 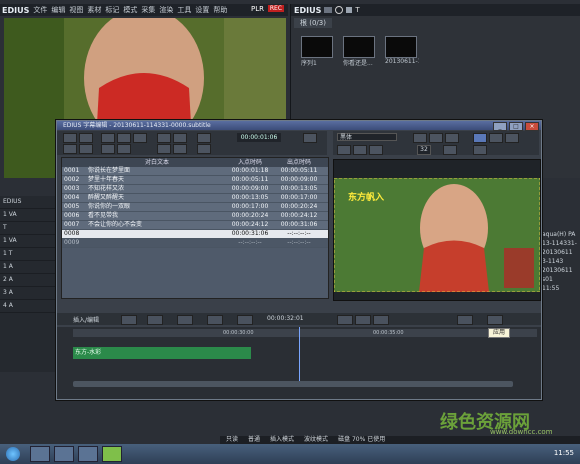 What do you see at coordinates (299, 189) in the screenshot?
I see `row-out: 00:00:13:05` at bounding box center [299, 189].